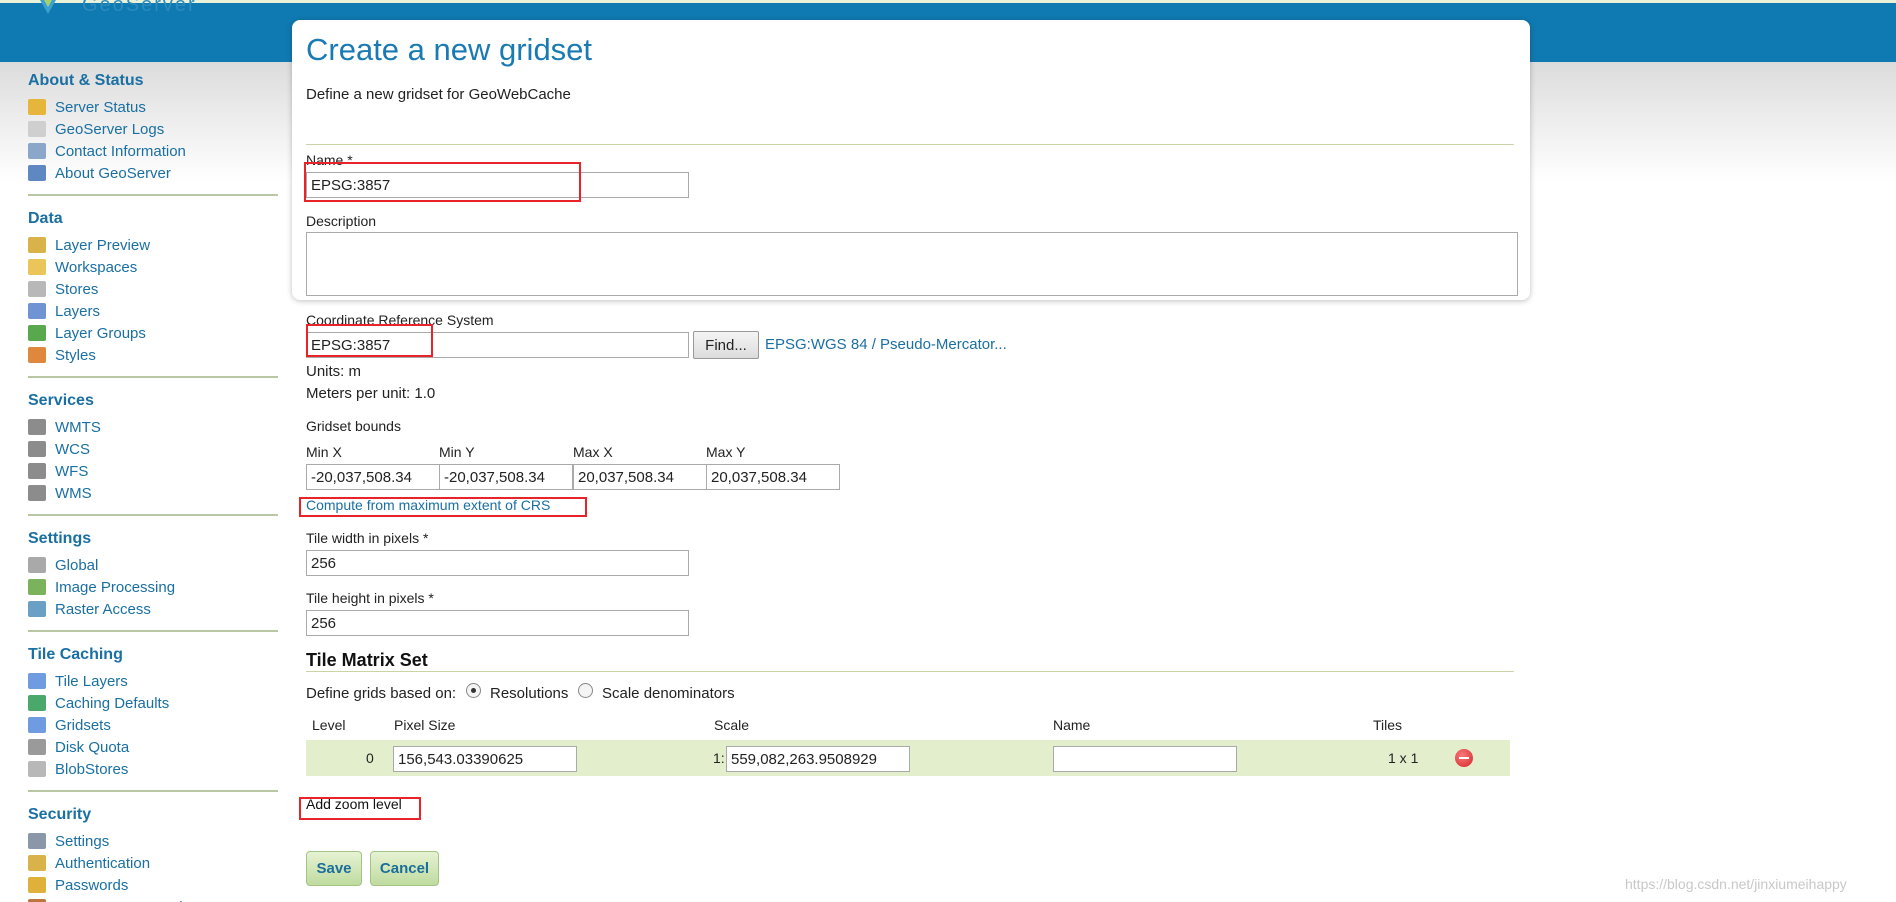  I want to click on sidebar-item: Layers, so click(153, 311).